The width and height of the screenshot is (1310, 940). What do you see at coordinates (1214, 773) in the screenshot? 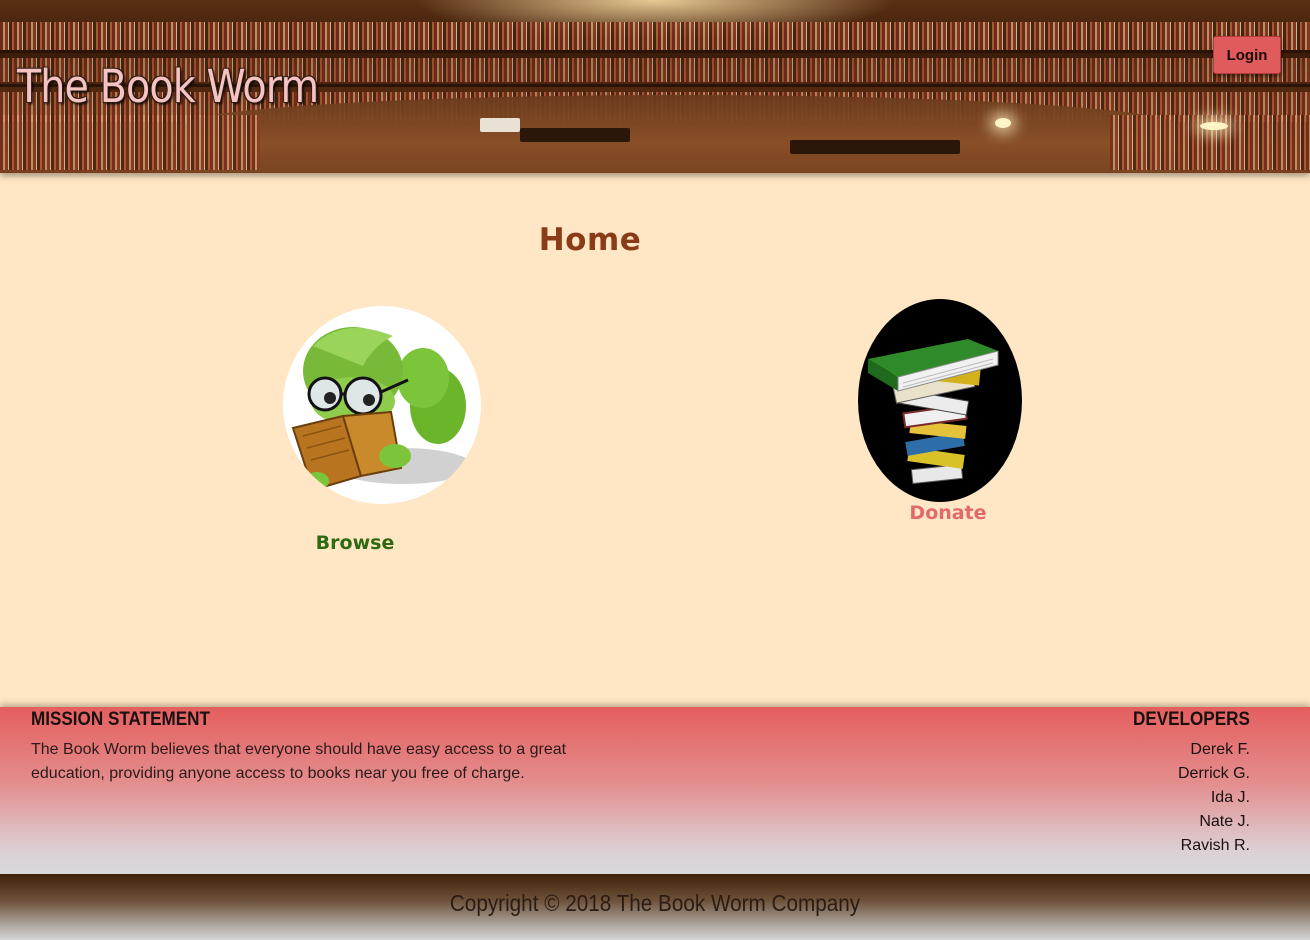
I see `developer-name: Derrick G.` at bounding box center [1214, 773].